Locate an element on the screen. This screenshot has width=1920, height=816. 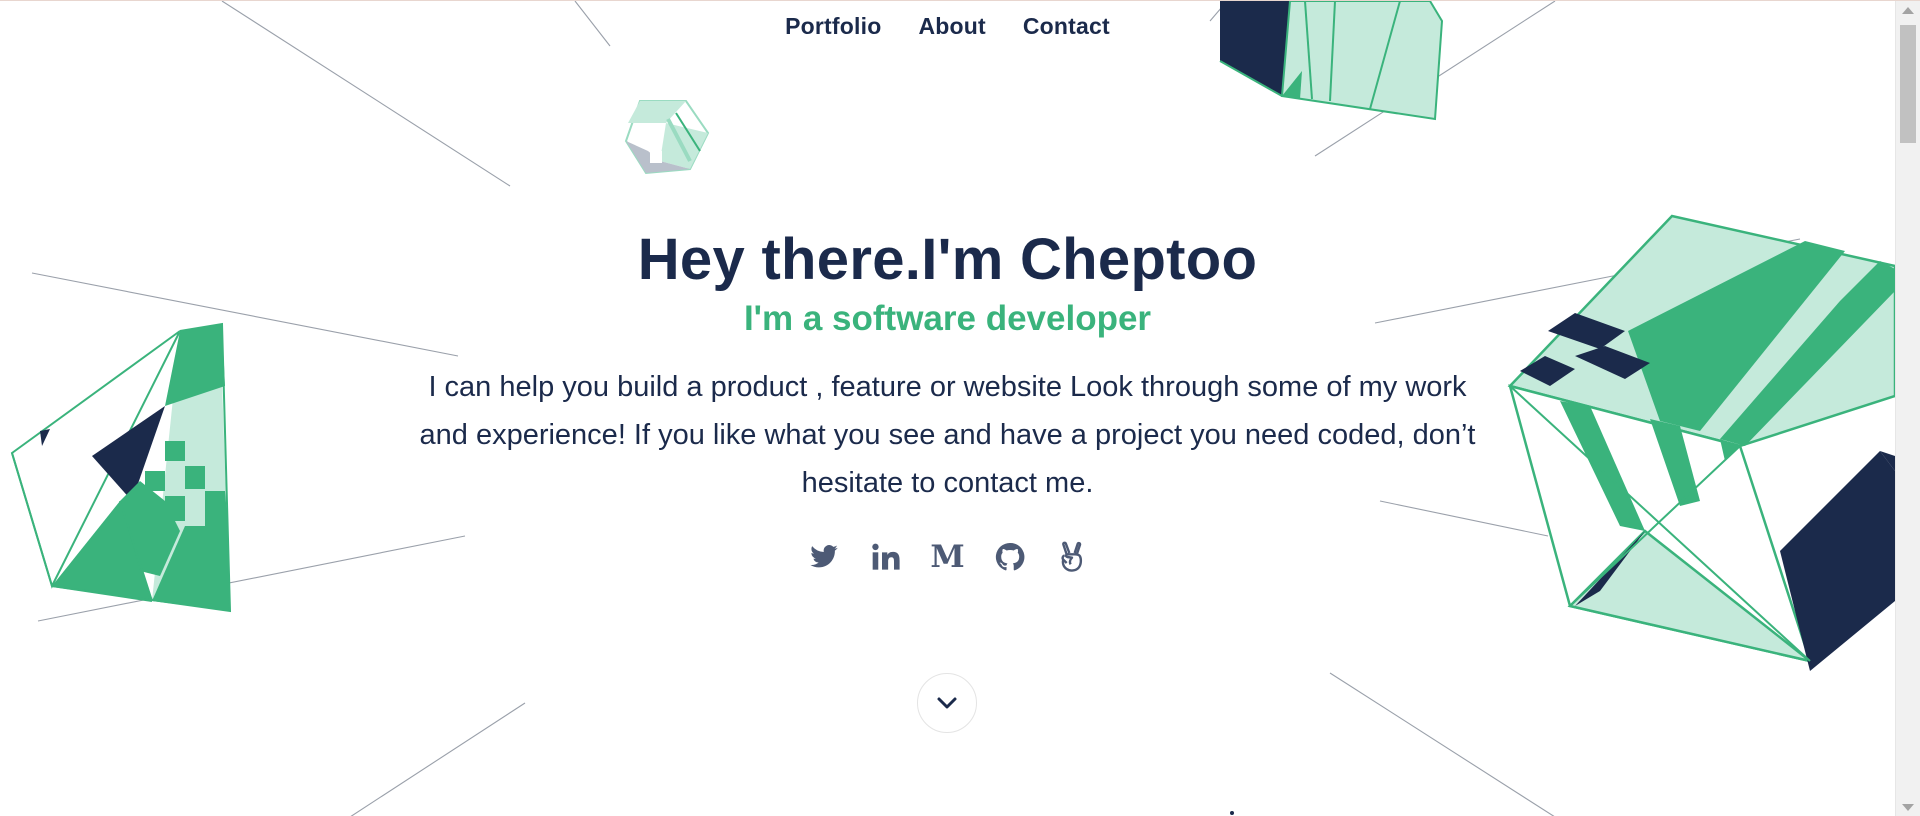
small-cube-decoration is located at coordinates (667, 137).